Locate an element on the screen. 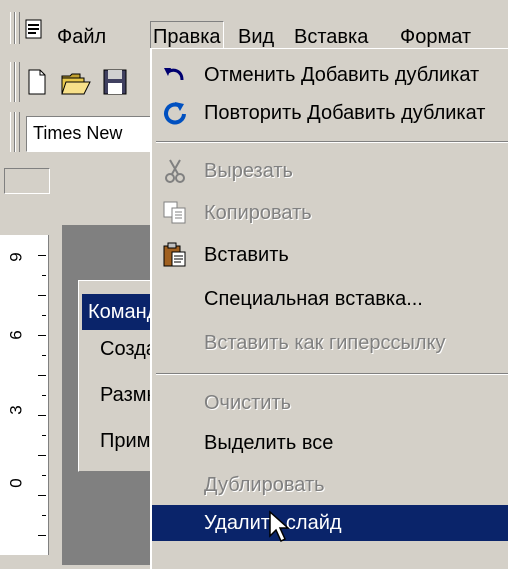 This screenshot has width=508, height=569. standard-toolbar is located at coordinates (80, 83).